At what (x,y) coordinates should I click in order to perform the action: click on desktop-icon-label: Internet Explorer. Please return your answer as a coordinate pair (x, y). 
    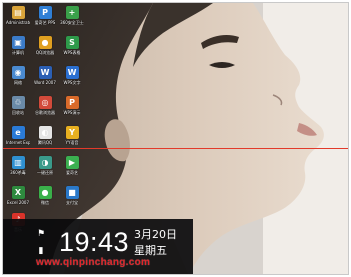
    Looking at the image, I should click on (18, 142).